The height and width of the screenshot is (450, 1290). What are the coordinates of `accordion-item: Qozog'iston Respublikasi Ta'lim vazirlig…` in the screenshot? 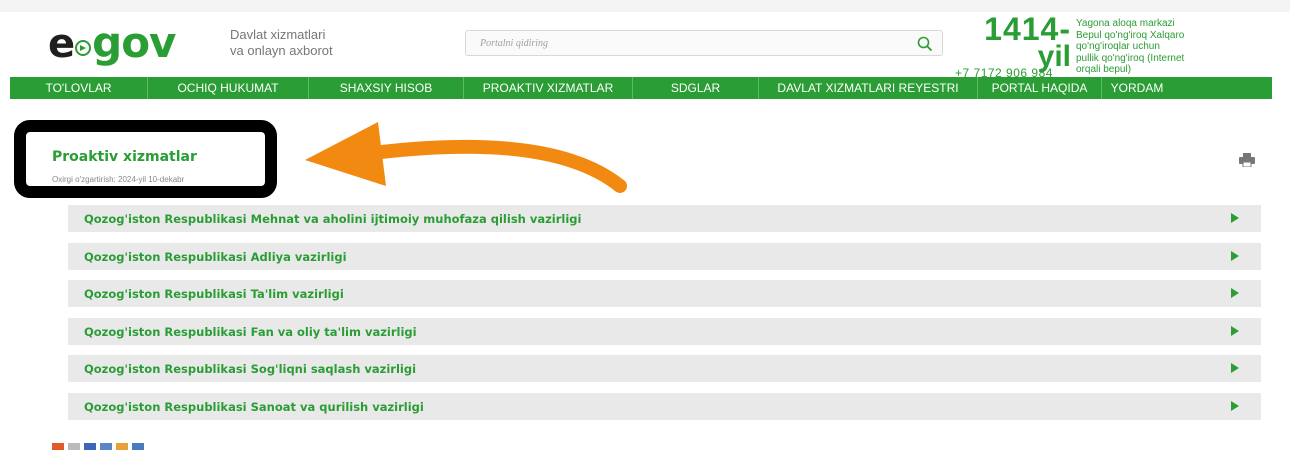 It's located at (664, 293).